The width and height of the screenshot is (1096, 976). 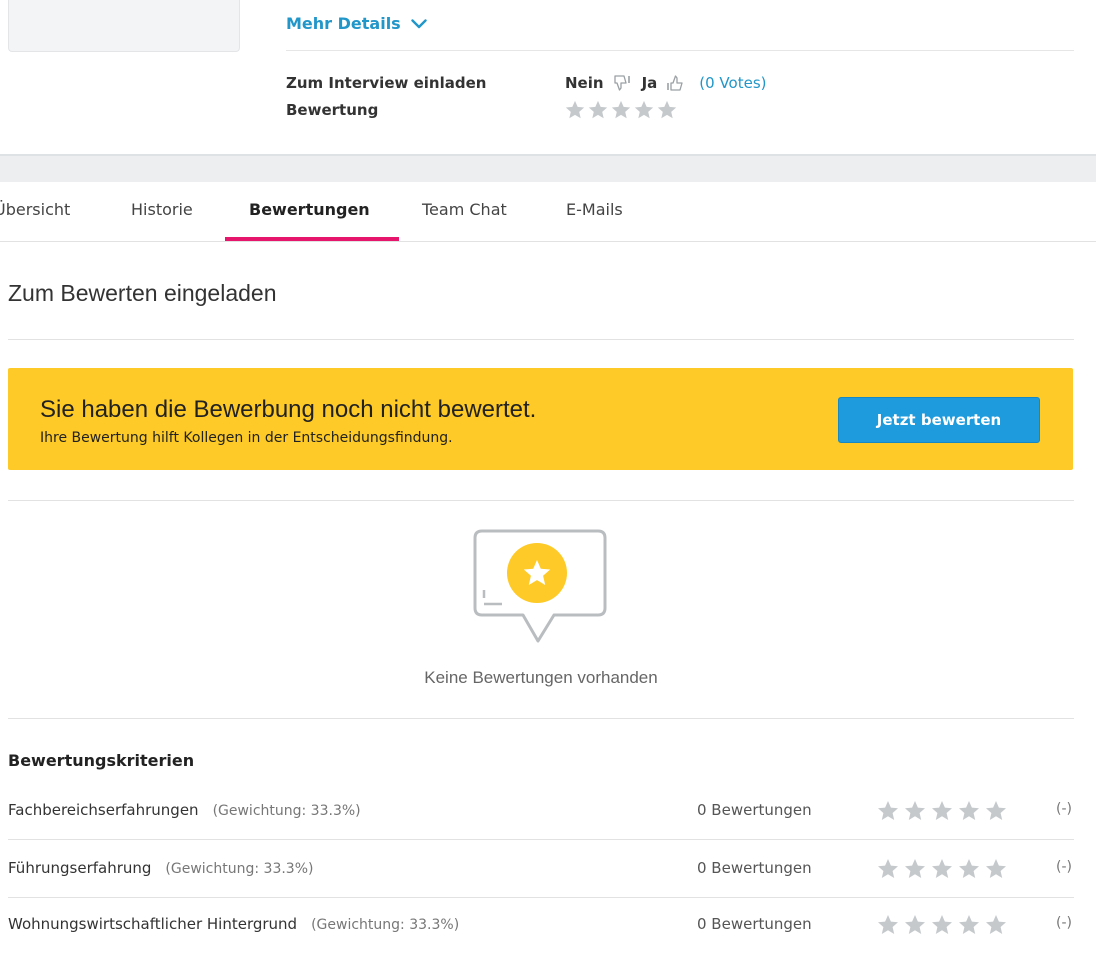 What do you see at coordinates (160, 868) in the screenshot?
I see `criteria-name: Führungserfahrung (Gewichtung: 33.3%)` at bounding box center [160, 868].